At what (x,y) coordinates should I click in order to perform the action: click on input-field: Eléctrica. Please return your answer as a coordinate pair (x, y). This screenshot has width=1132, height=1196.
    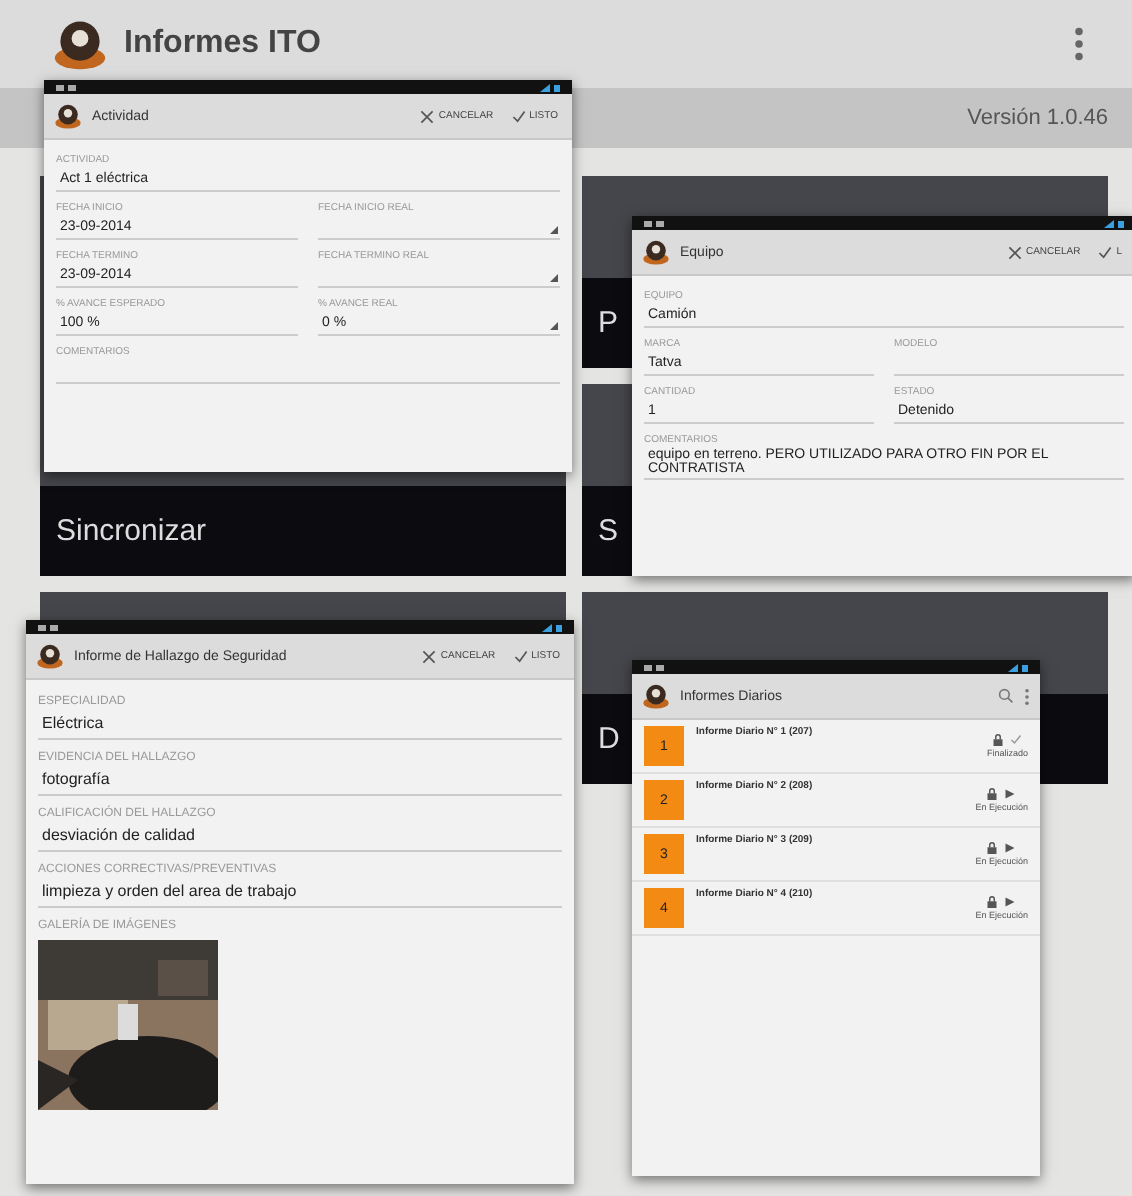
    Looking at the image, I should click on (300, 724).